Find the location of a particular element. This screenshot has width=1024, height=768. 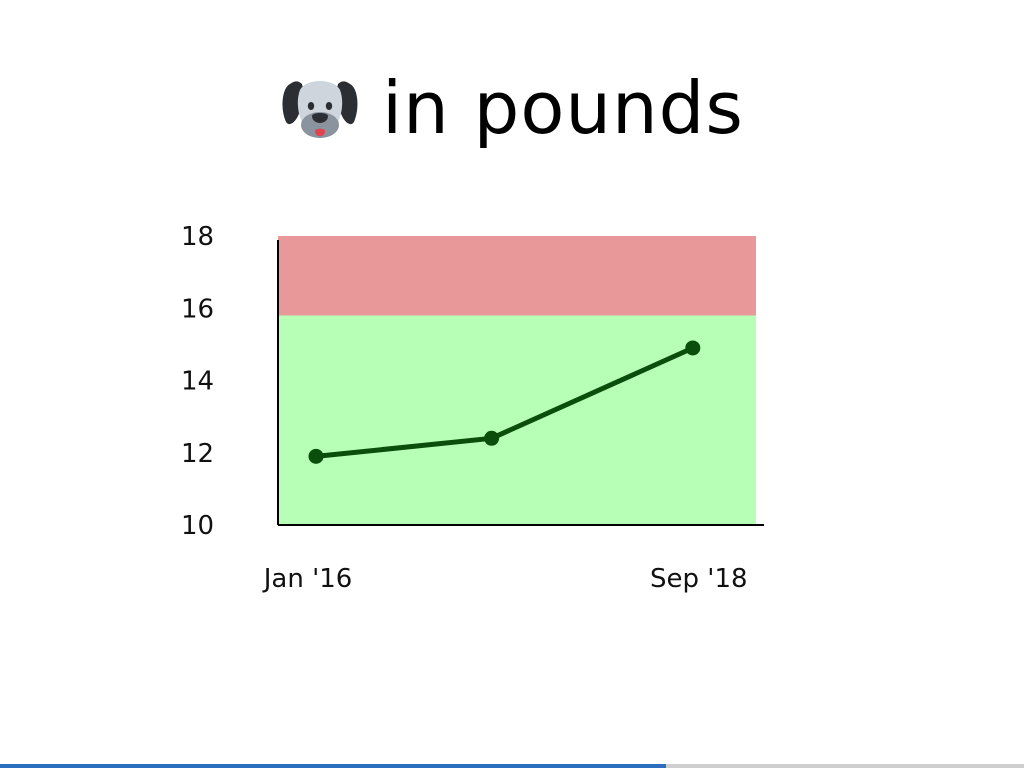

y-tick-label: 14 is located at coordinates (197, 382).